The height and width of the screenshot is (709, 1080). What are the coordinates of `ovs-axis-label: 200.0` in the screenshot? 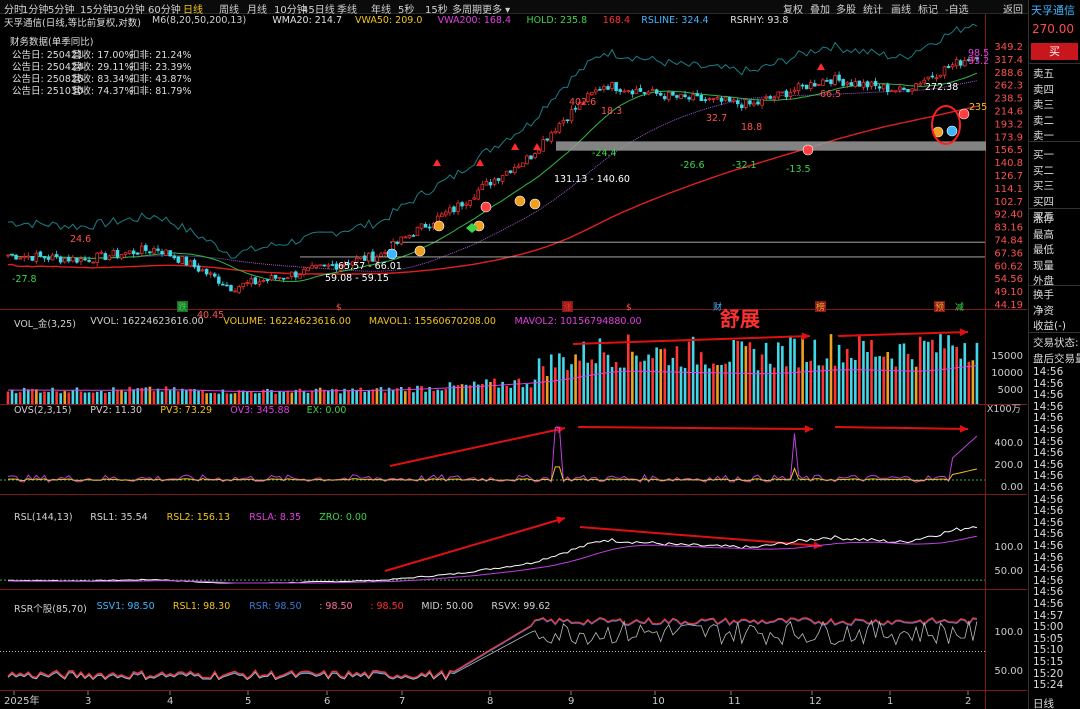 It's located at (1008, 465).